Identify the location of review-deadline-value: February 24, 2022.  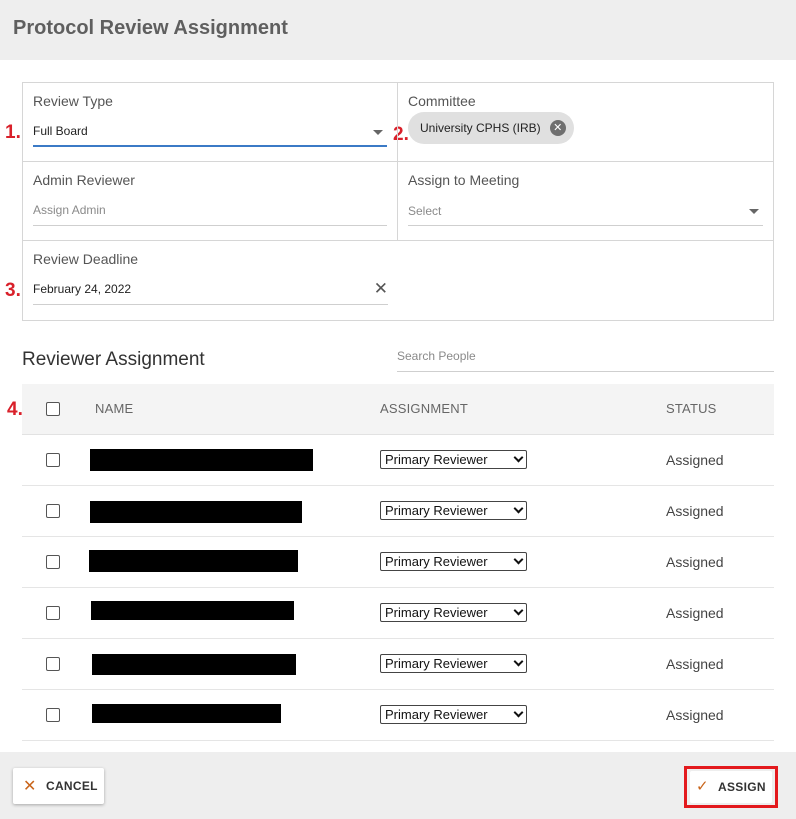
(82, 289).